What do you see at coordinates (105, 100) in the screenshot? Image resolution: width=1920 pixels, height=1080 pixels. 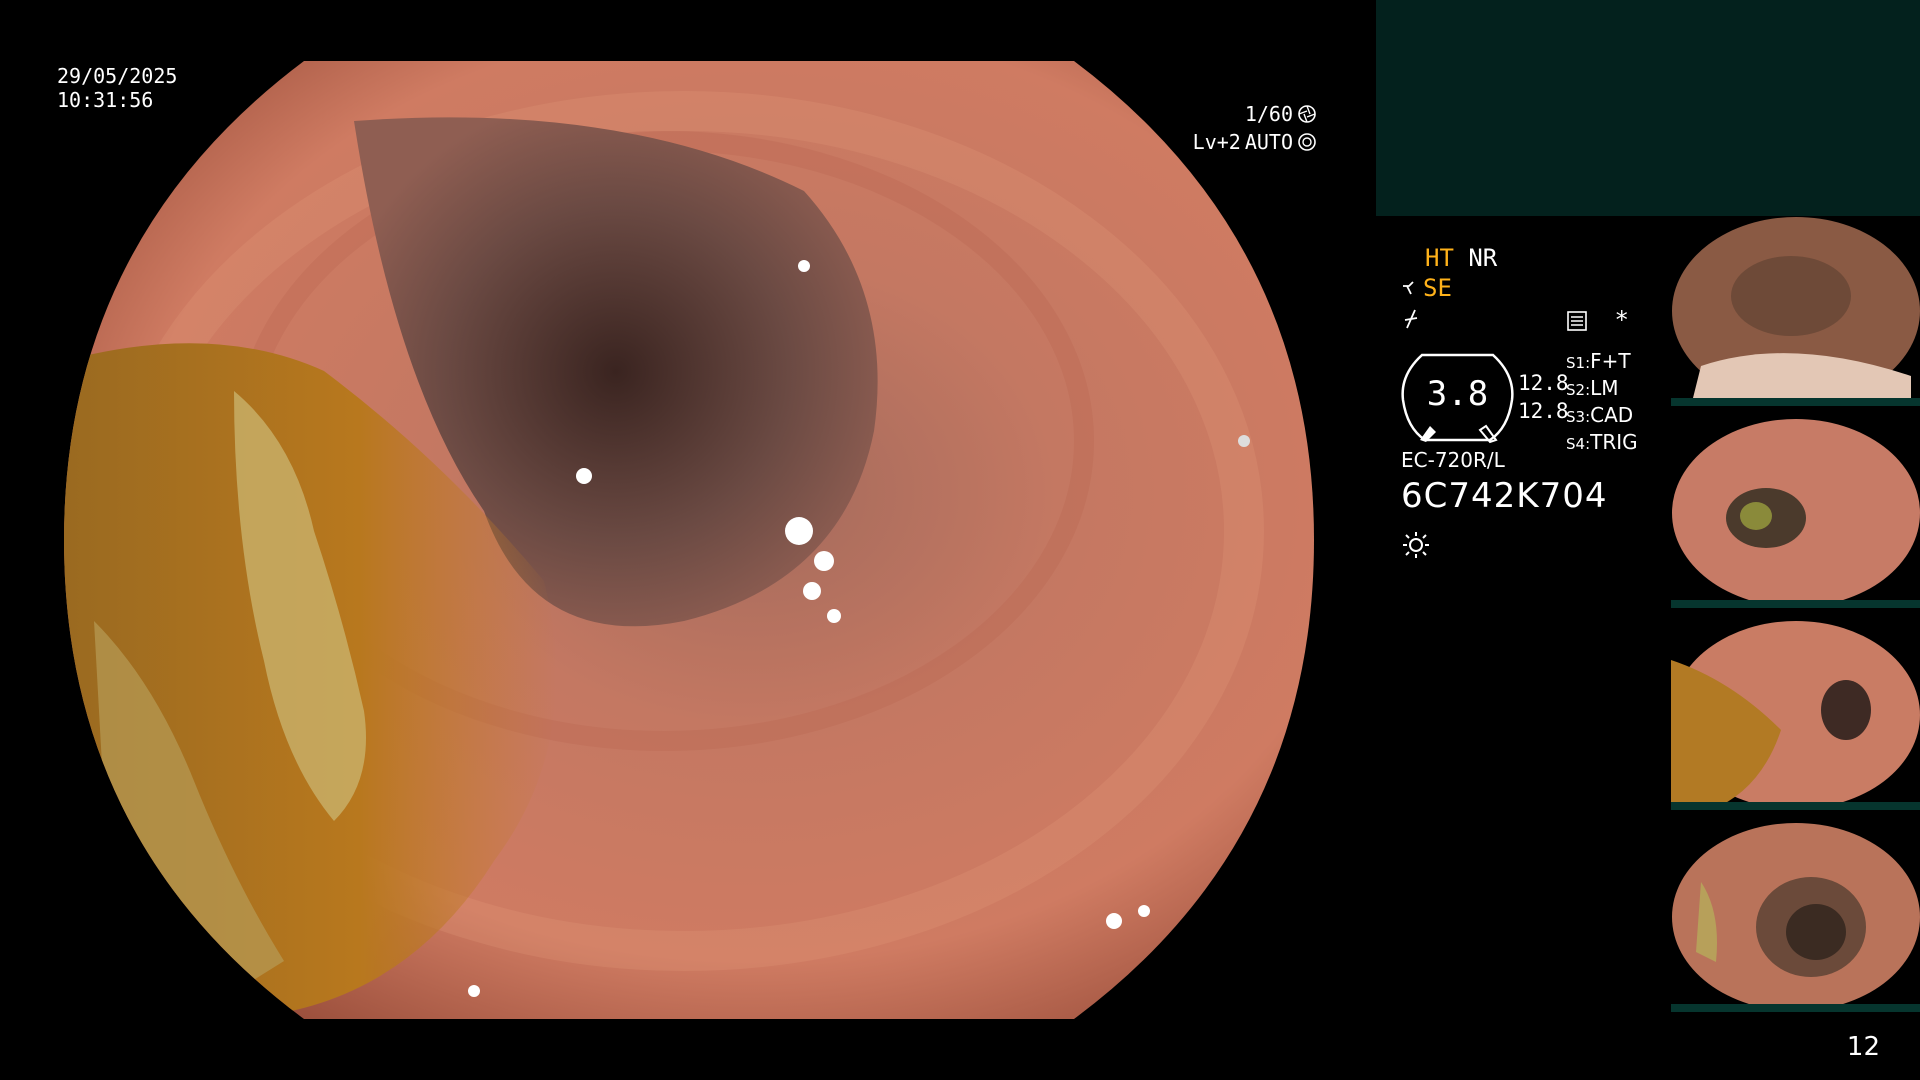 I see `time-label: 10:31:56` at bounding box center [105, 100].